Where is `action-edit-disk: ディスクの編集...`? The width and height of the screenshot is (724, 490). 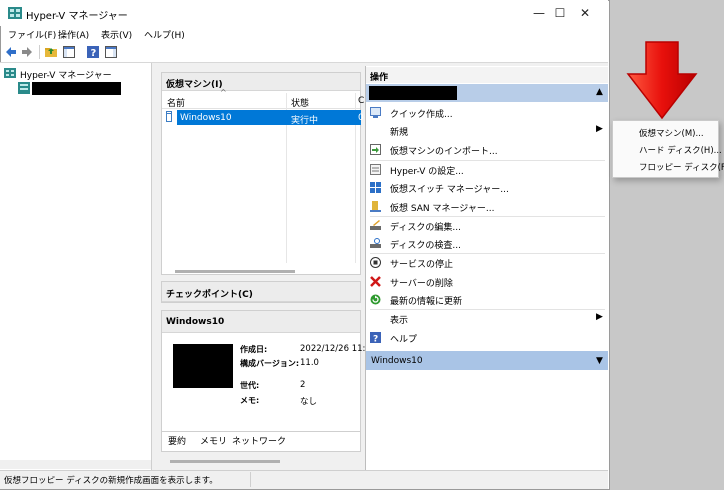
action-edit-disk: ディスクの編集... is located at coordinates (487, 226).